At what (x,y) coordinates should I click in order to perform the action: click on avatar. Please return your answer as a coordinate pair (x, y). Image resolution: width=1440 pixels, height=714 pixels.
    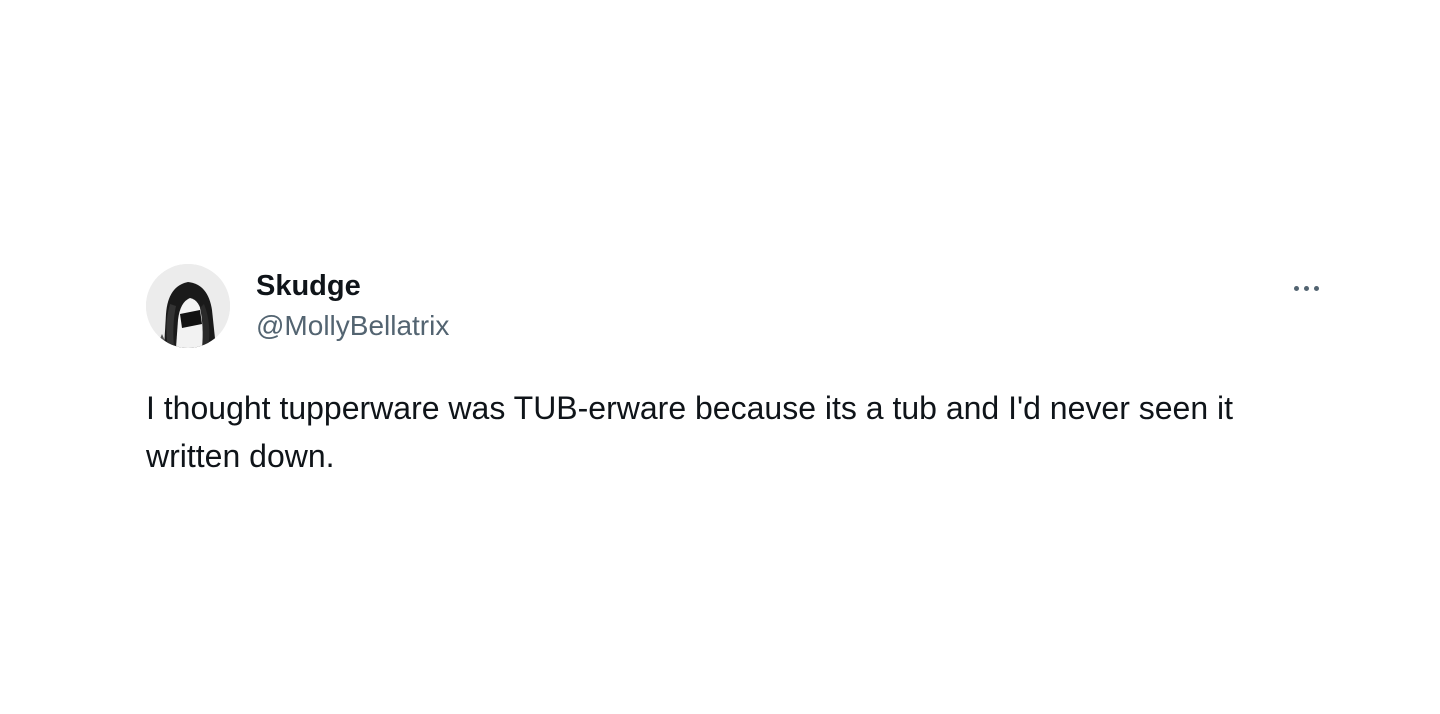
    Looking at the image, I should click on (188, 306).